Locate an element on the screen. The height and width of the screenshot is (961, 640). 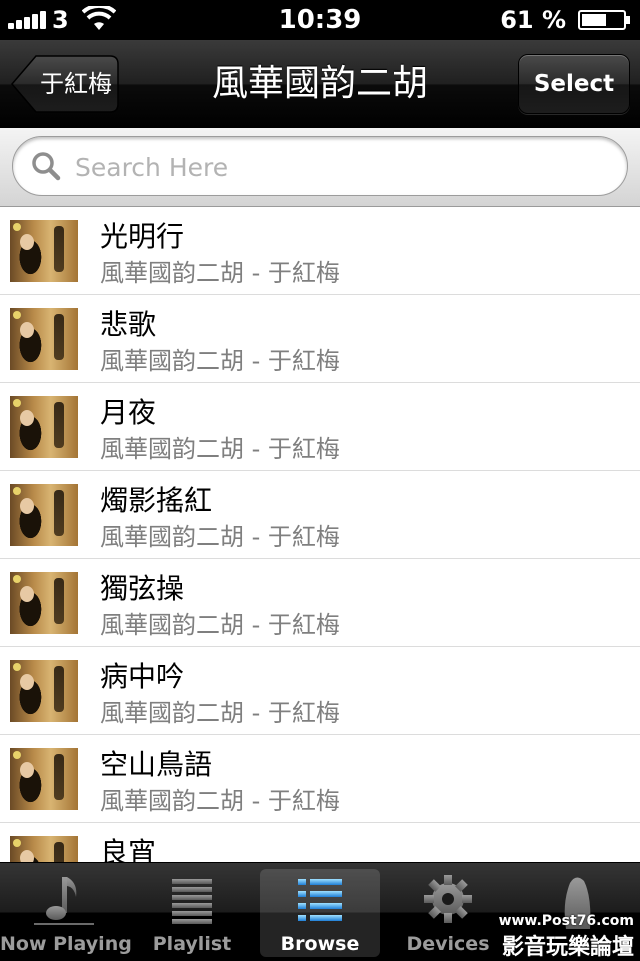
tab-label: Browse is located at coordinates (320, 944).